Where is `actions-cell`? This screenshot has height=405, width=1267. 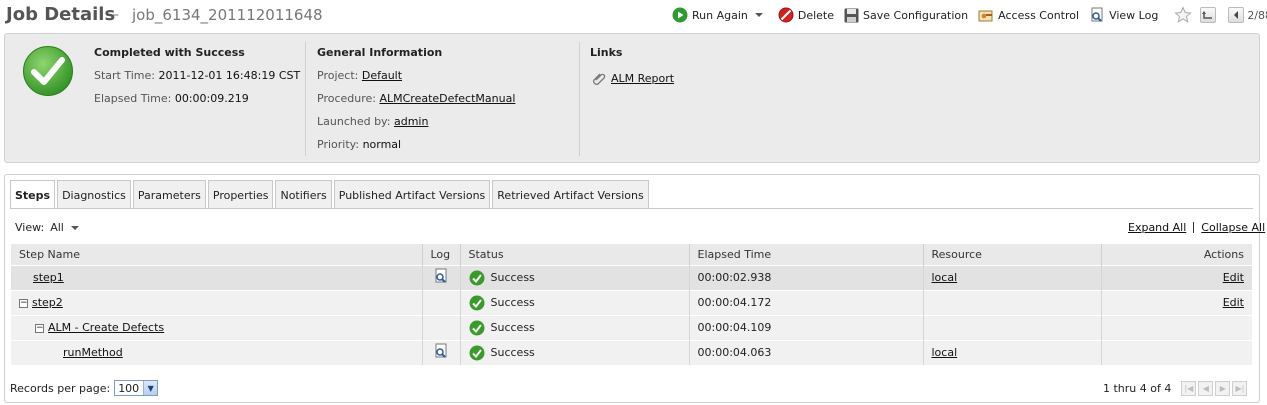 actions-cell is located at coordinates (1176, 327).